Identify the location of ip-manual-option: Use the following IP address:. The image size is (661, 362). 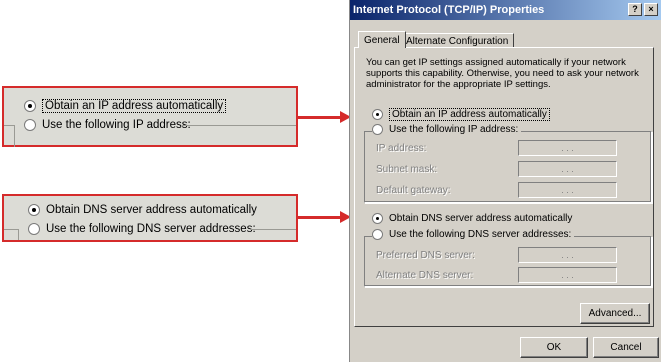
(447, 129).